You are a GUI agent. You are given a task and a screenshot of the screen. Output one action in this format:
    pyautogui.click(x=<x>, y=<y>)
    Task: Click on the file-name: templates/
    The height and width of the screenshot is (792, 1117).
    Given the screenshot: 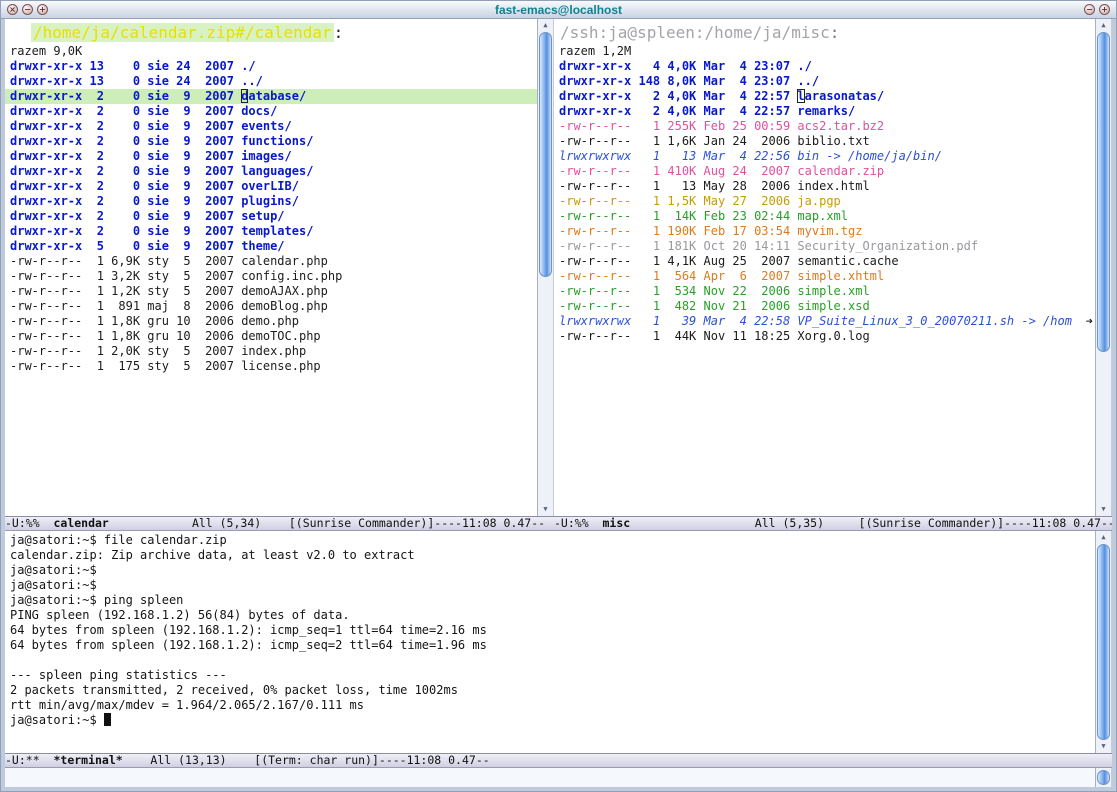 What is the action you would take?
    pyautogui.click(x=277, y=231)
    